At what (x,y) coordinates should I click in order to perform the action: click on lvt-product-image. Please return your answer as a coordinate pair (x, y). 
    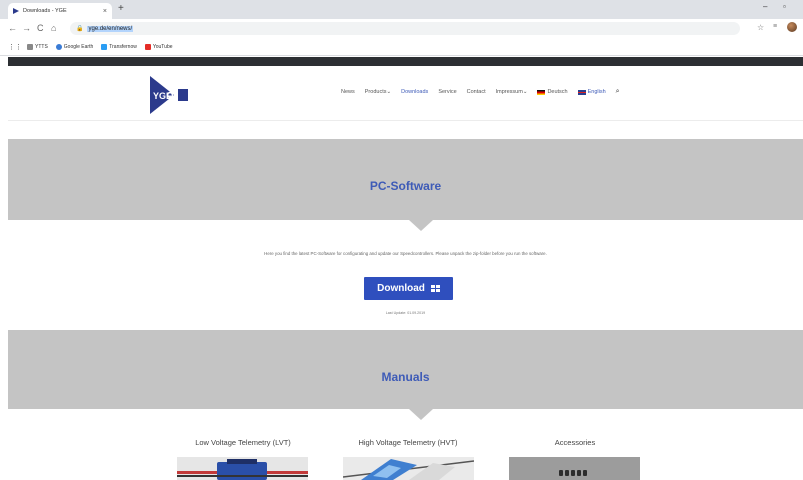
    Looking at the image, I should click on (242, 468).